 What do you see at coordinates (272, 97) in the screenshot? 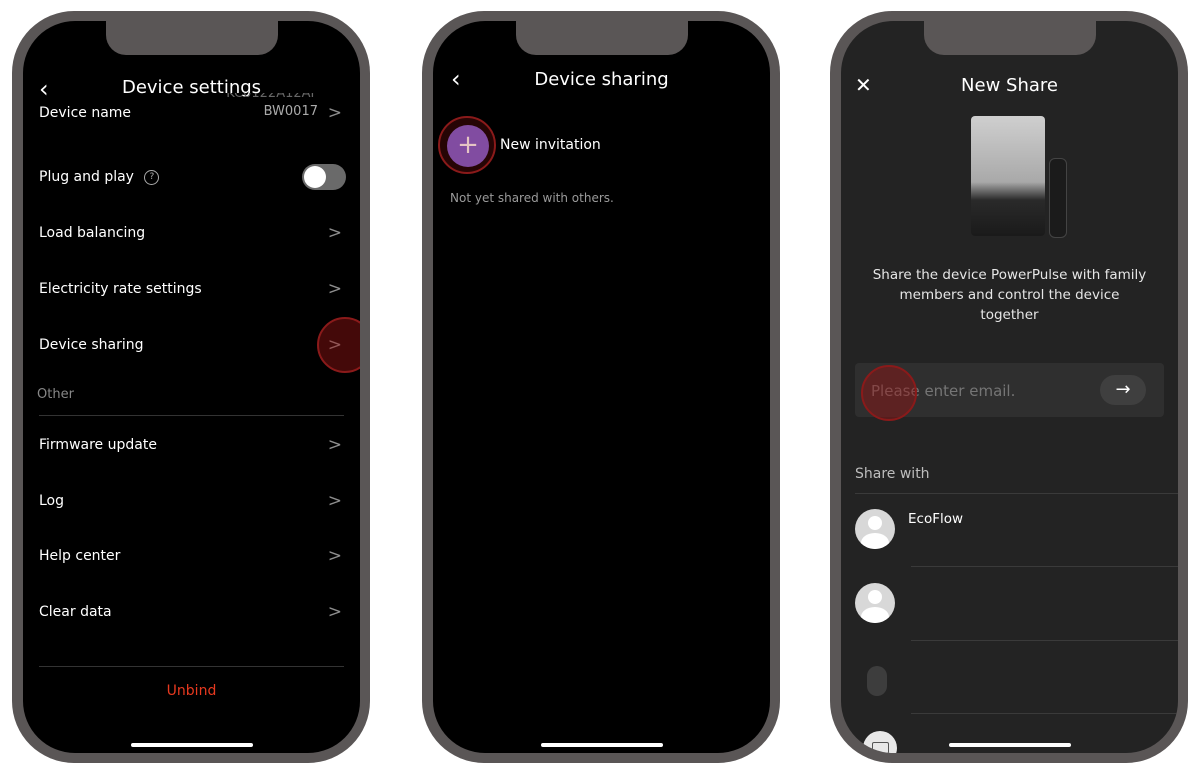
I see `device-name-value-line1: KC0122A12AF` at bounding box center [272, 97].